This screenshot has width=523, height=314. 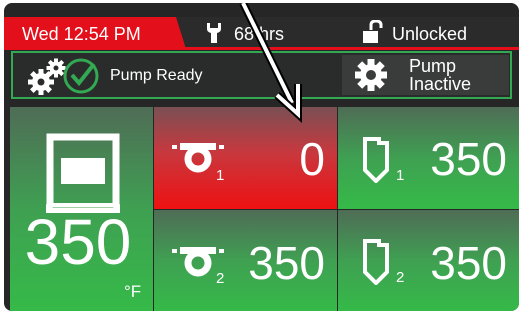 I want to click on hose-1-value: 0, so click(x=312, y=159).